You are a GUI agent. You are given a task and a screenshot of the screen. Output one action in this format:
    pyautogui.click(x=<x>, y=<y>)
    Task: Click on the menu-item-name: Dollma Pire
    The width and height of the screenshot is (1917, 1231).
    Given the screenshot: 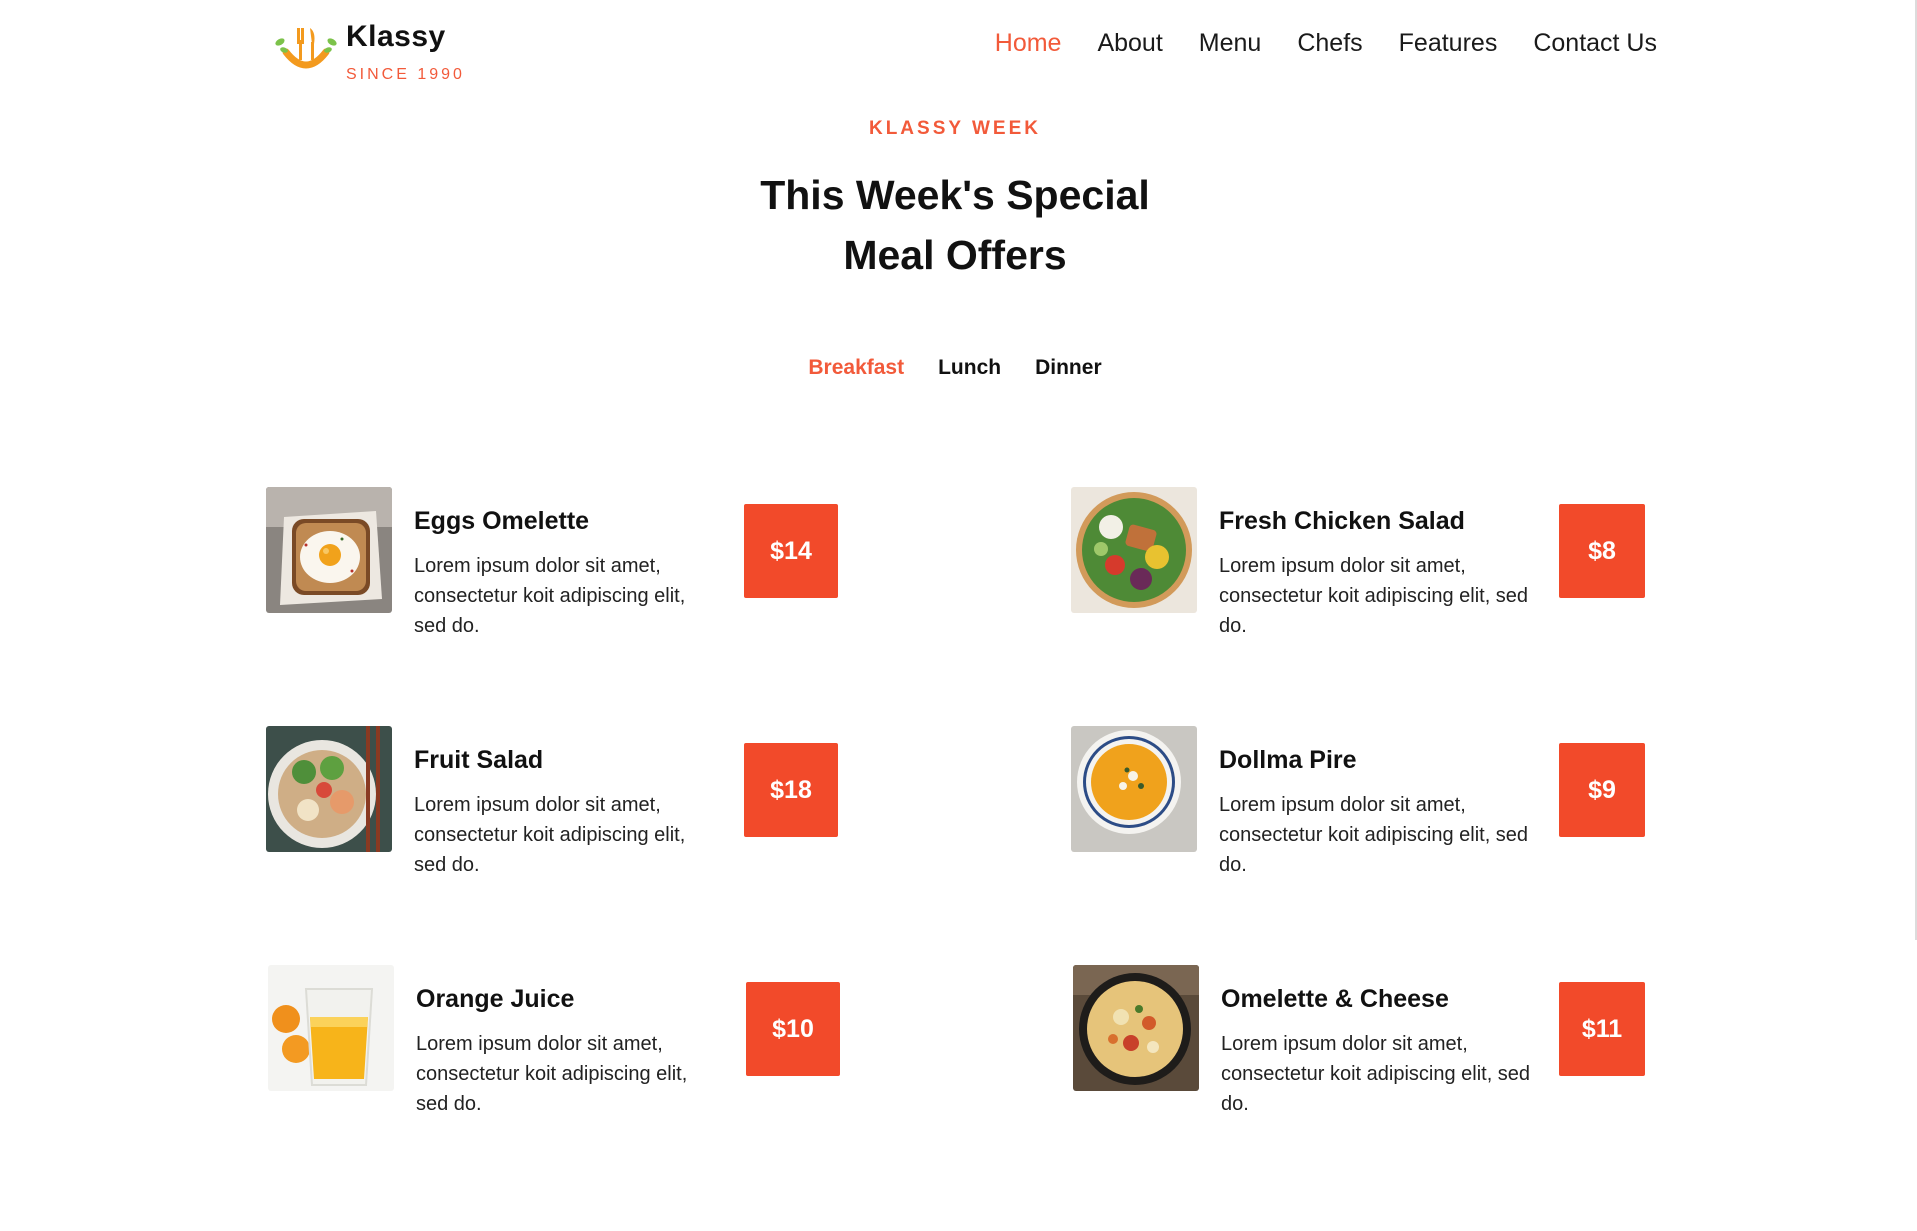 What is the action you would take?
    pyautogui.click(x=1288, y=760)
    